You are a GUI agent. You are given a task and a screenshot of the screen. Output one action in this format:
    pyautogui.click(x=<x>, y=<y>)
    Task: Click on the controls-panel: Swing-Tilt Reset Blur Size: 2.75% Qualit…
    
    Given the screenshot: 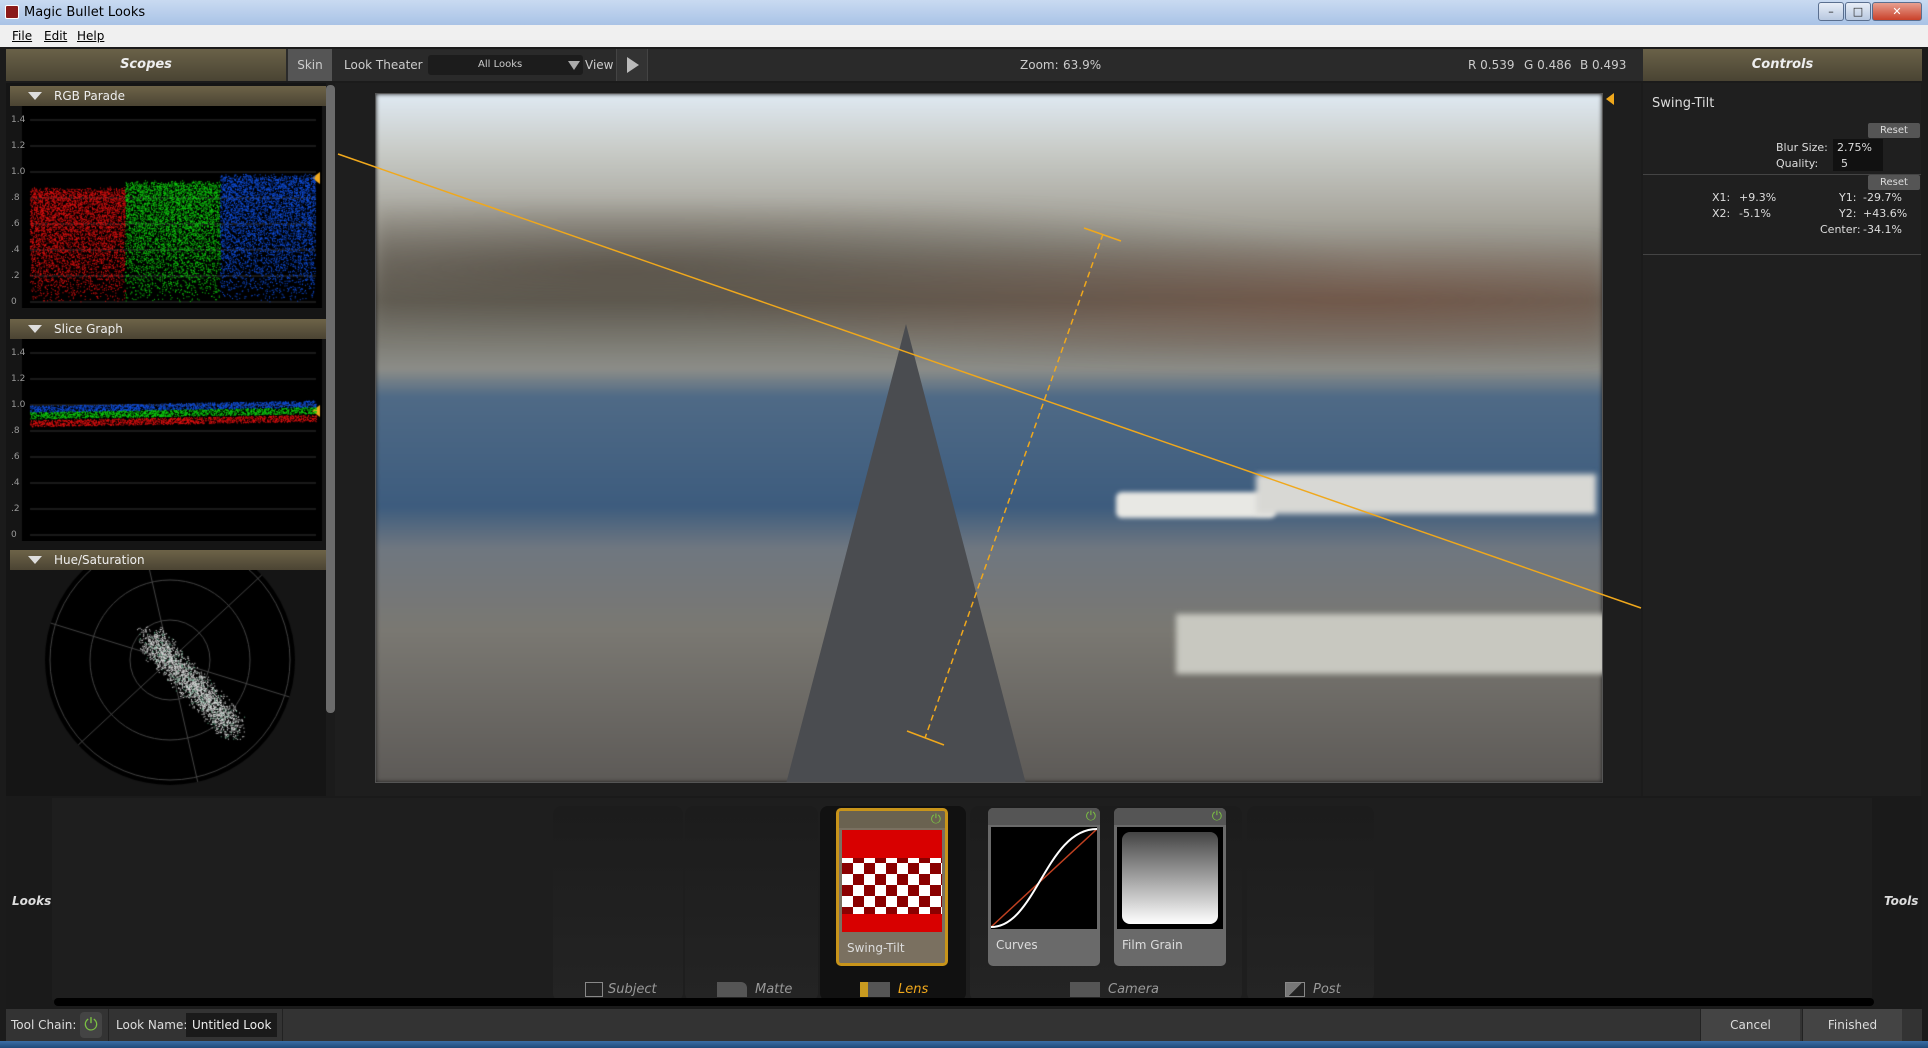 What is the action you would take?
    pyautogui.click(x=1782, y=439)
    